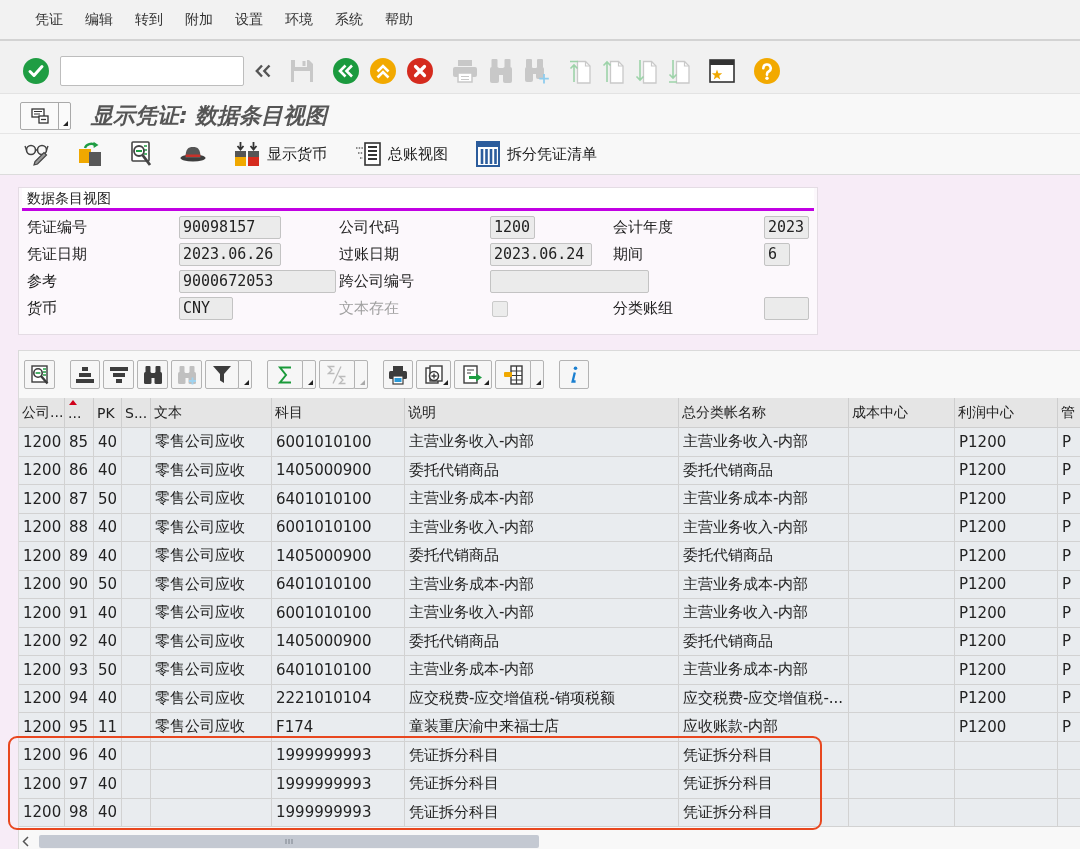  What do you see at coordinates (541, 254) in the screenshot?
I see `input-field: 2023.06.24` at bounding box center [541, 254].